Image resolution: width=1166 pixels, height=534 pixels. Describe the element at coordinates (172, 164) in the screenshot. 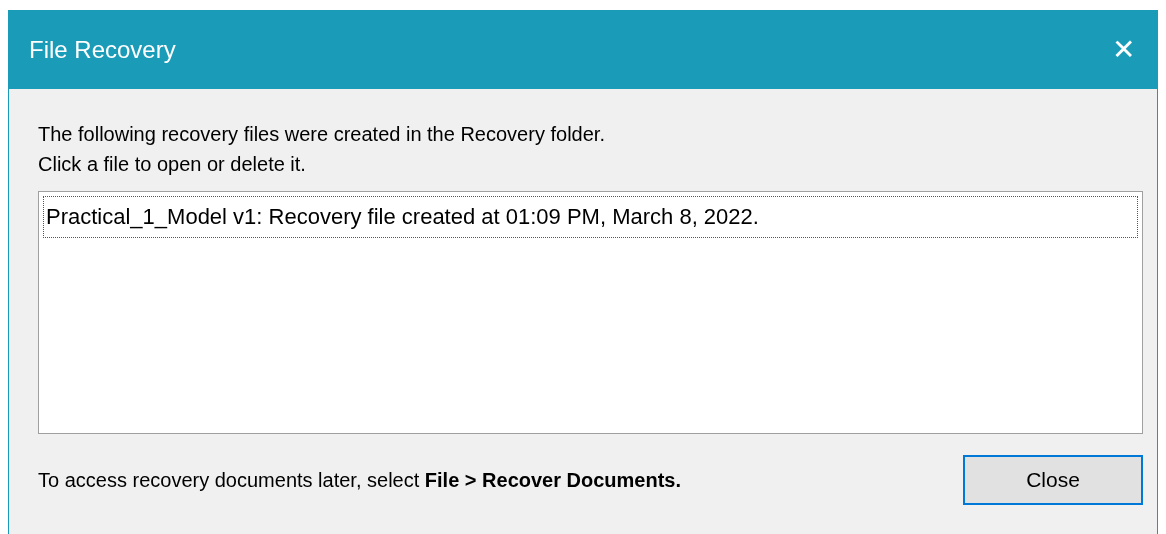

I see `intro-text: Click a file to open or delete it.` at that location.